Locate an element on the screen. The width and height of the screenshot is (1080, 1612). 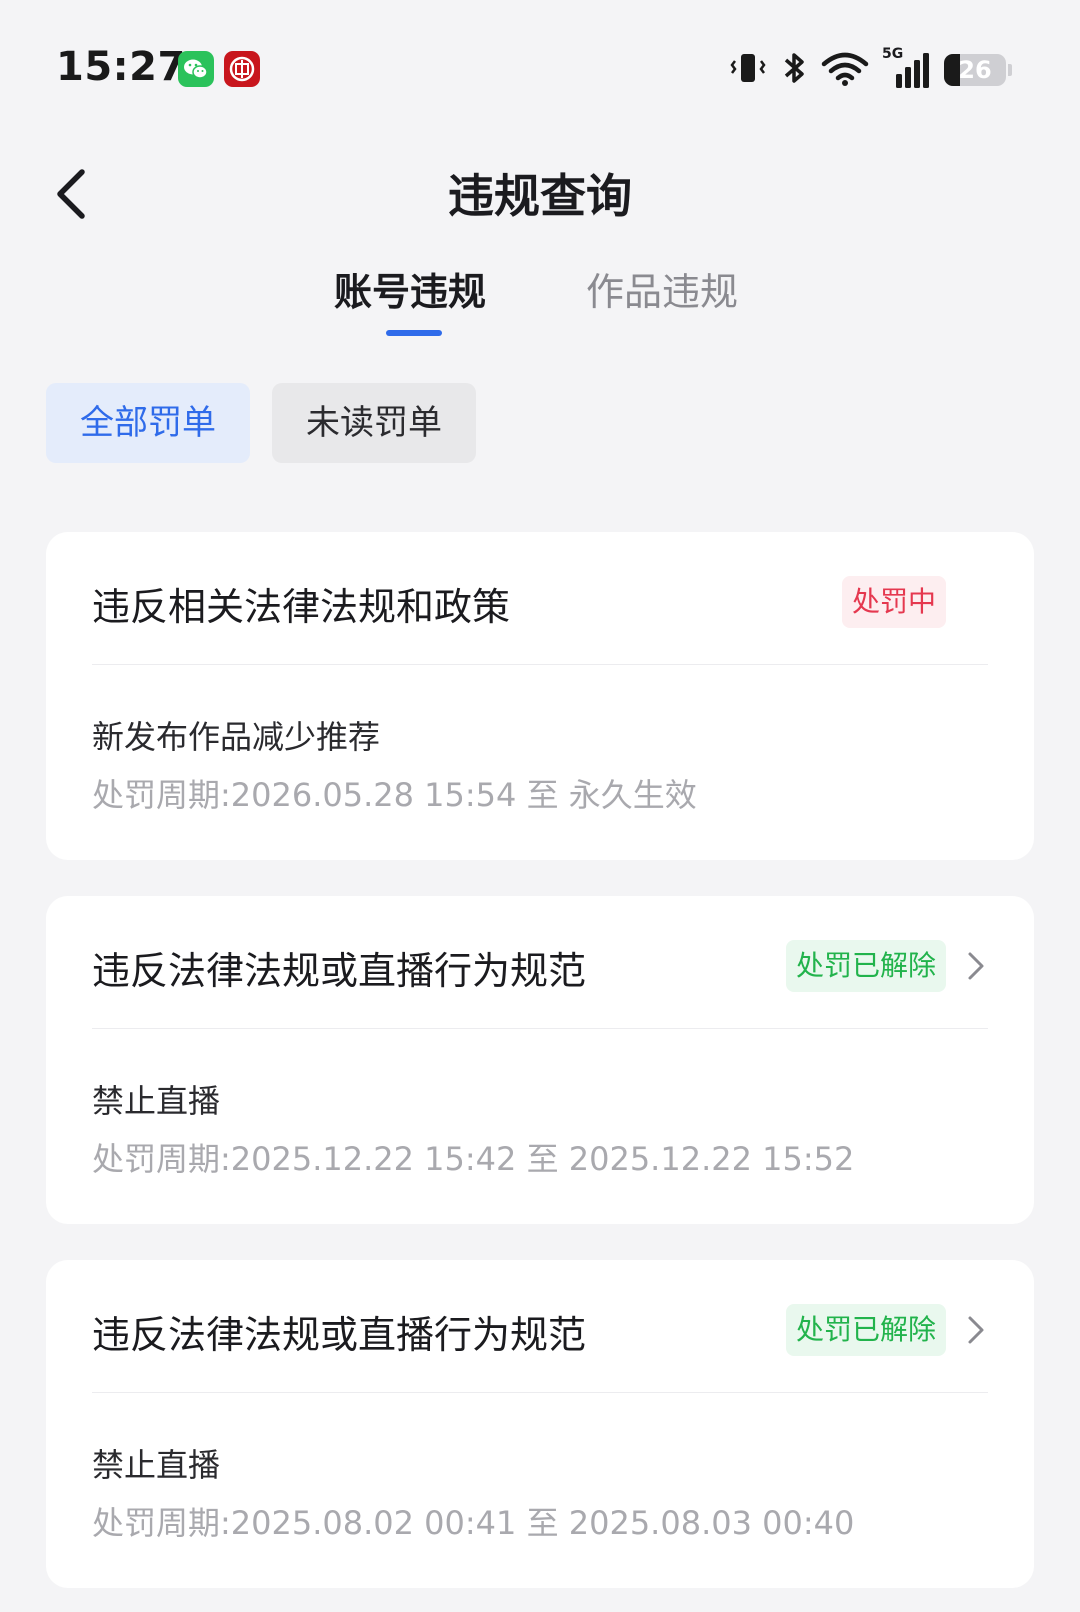
tab-content-violations: 作品违规 is located at coordinates (662, 292).